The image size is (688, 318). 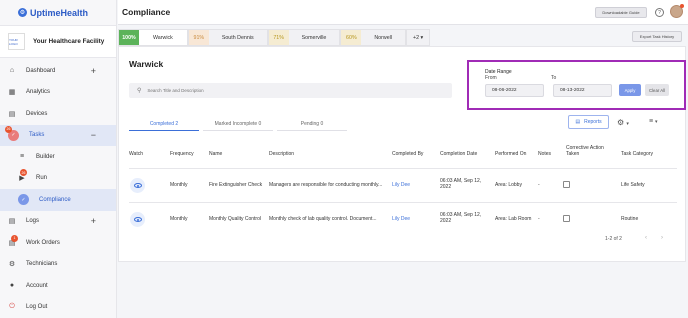 What do you see at coordinates (58, 200) in the screenshot?
I see `sidebar-item-compliance: ✓ Compliance` at bounding box center [58, 200].